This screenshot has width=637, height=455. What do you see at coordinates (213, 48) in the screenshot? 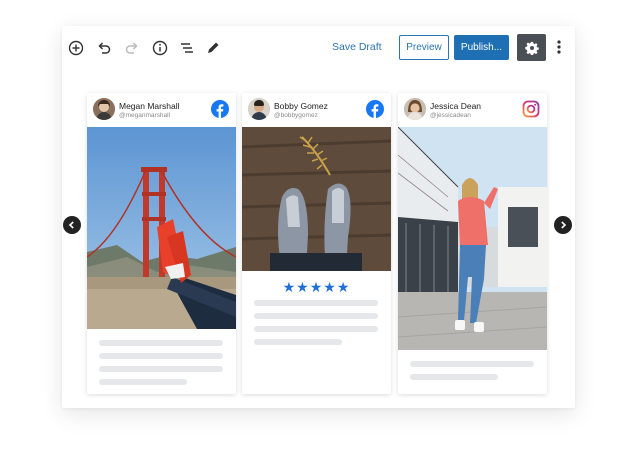
I see `edit-icon` at bounding box center [213, 48].